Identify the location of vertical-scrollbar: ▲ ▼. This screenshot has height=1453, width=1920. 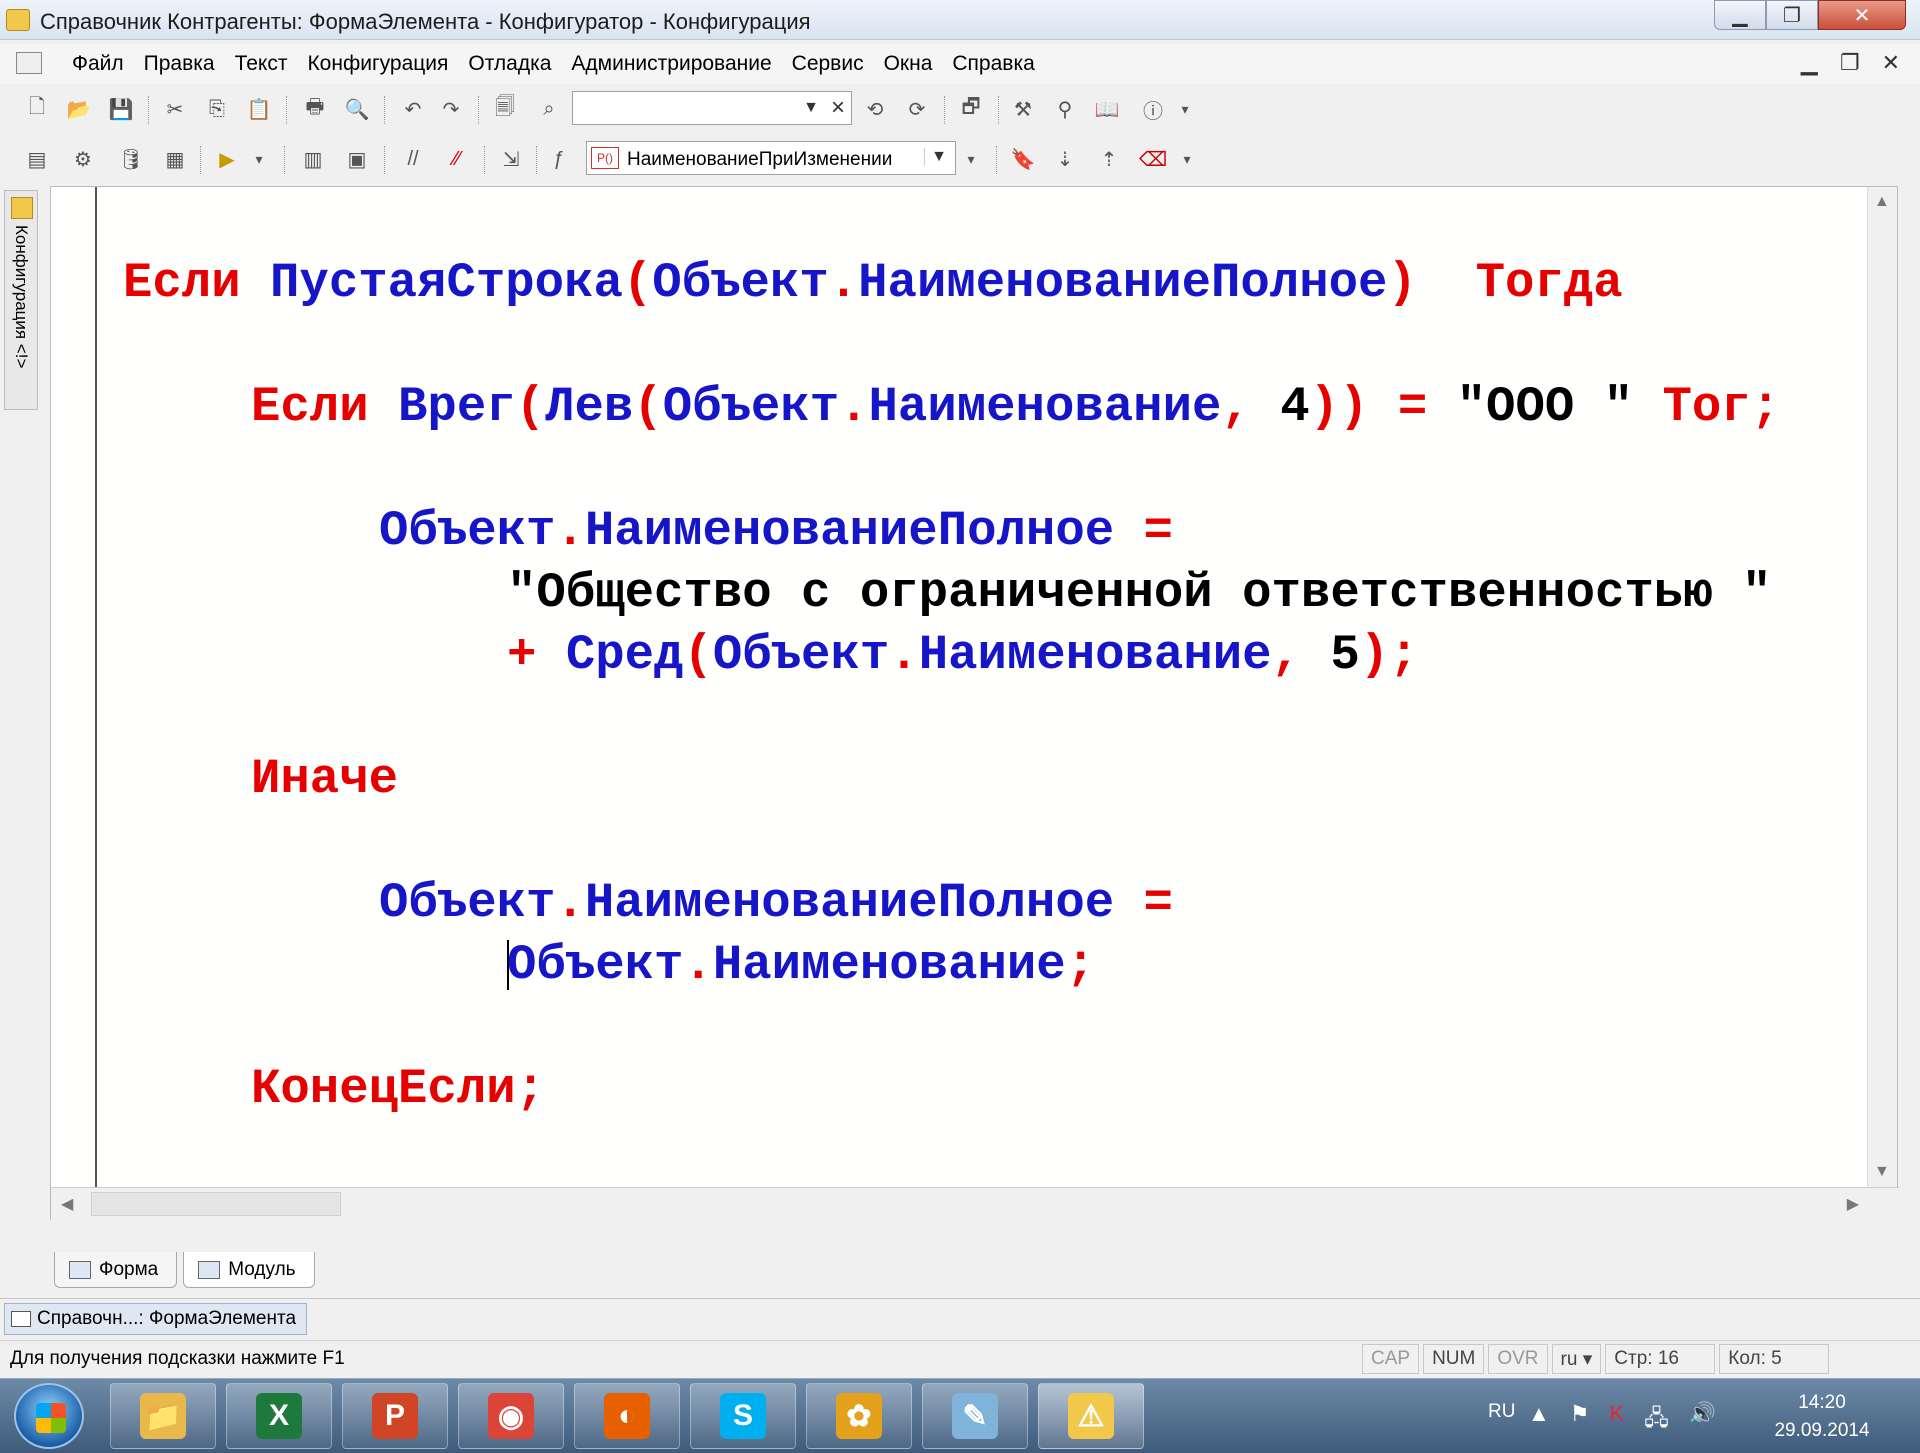
(1882, 687).